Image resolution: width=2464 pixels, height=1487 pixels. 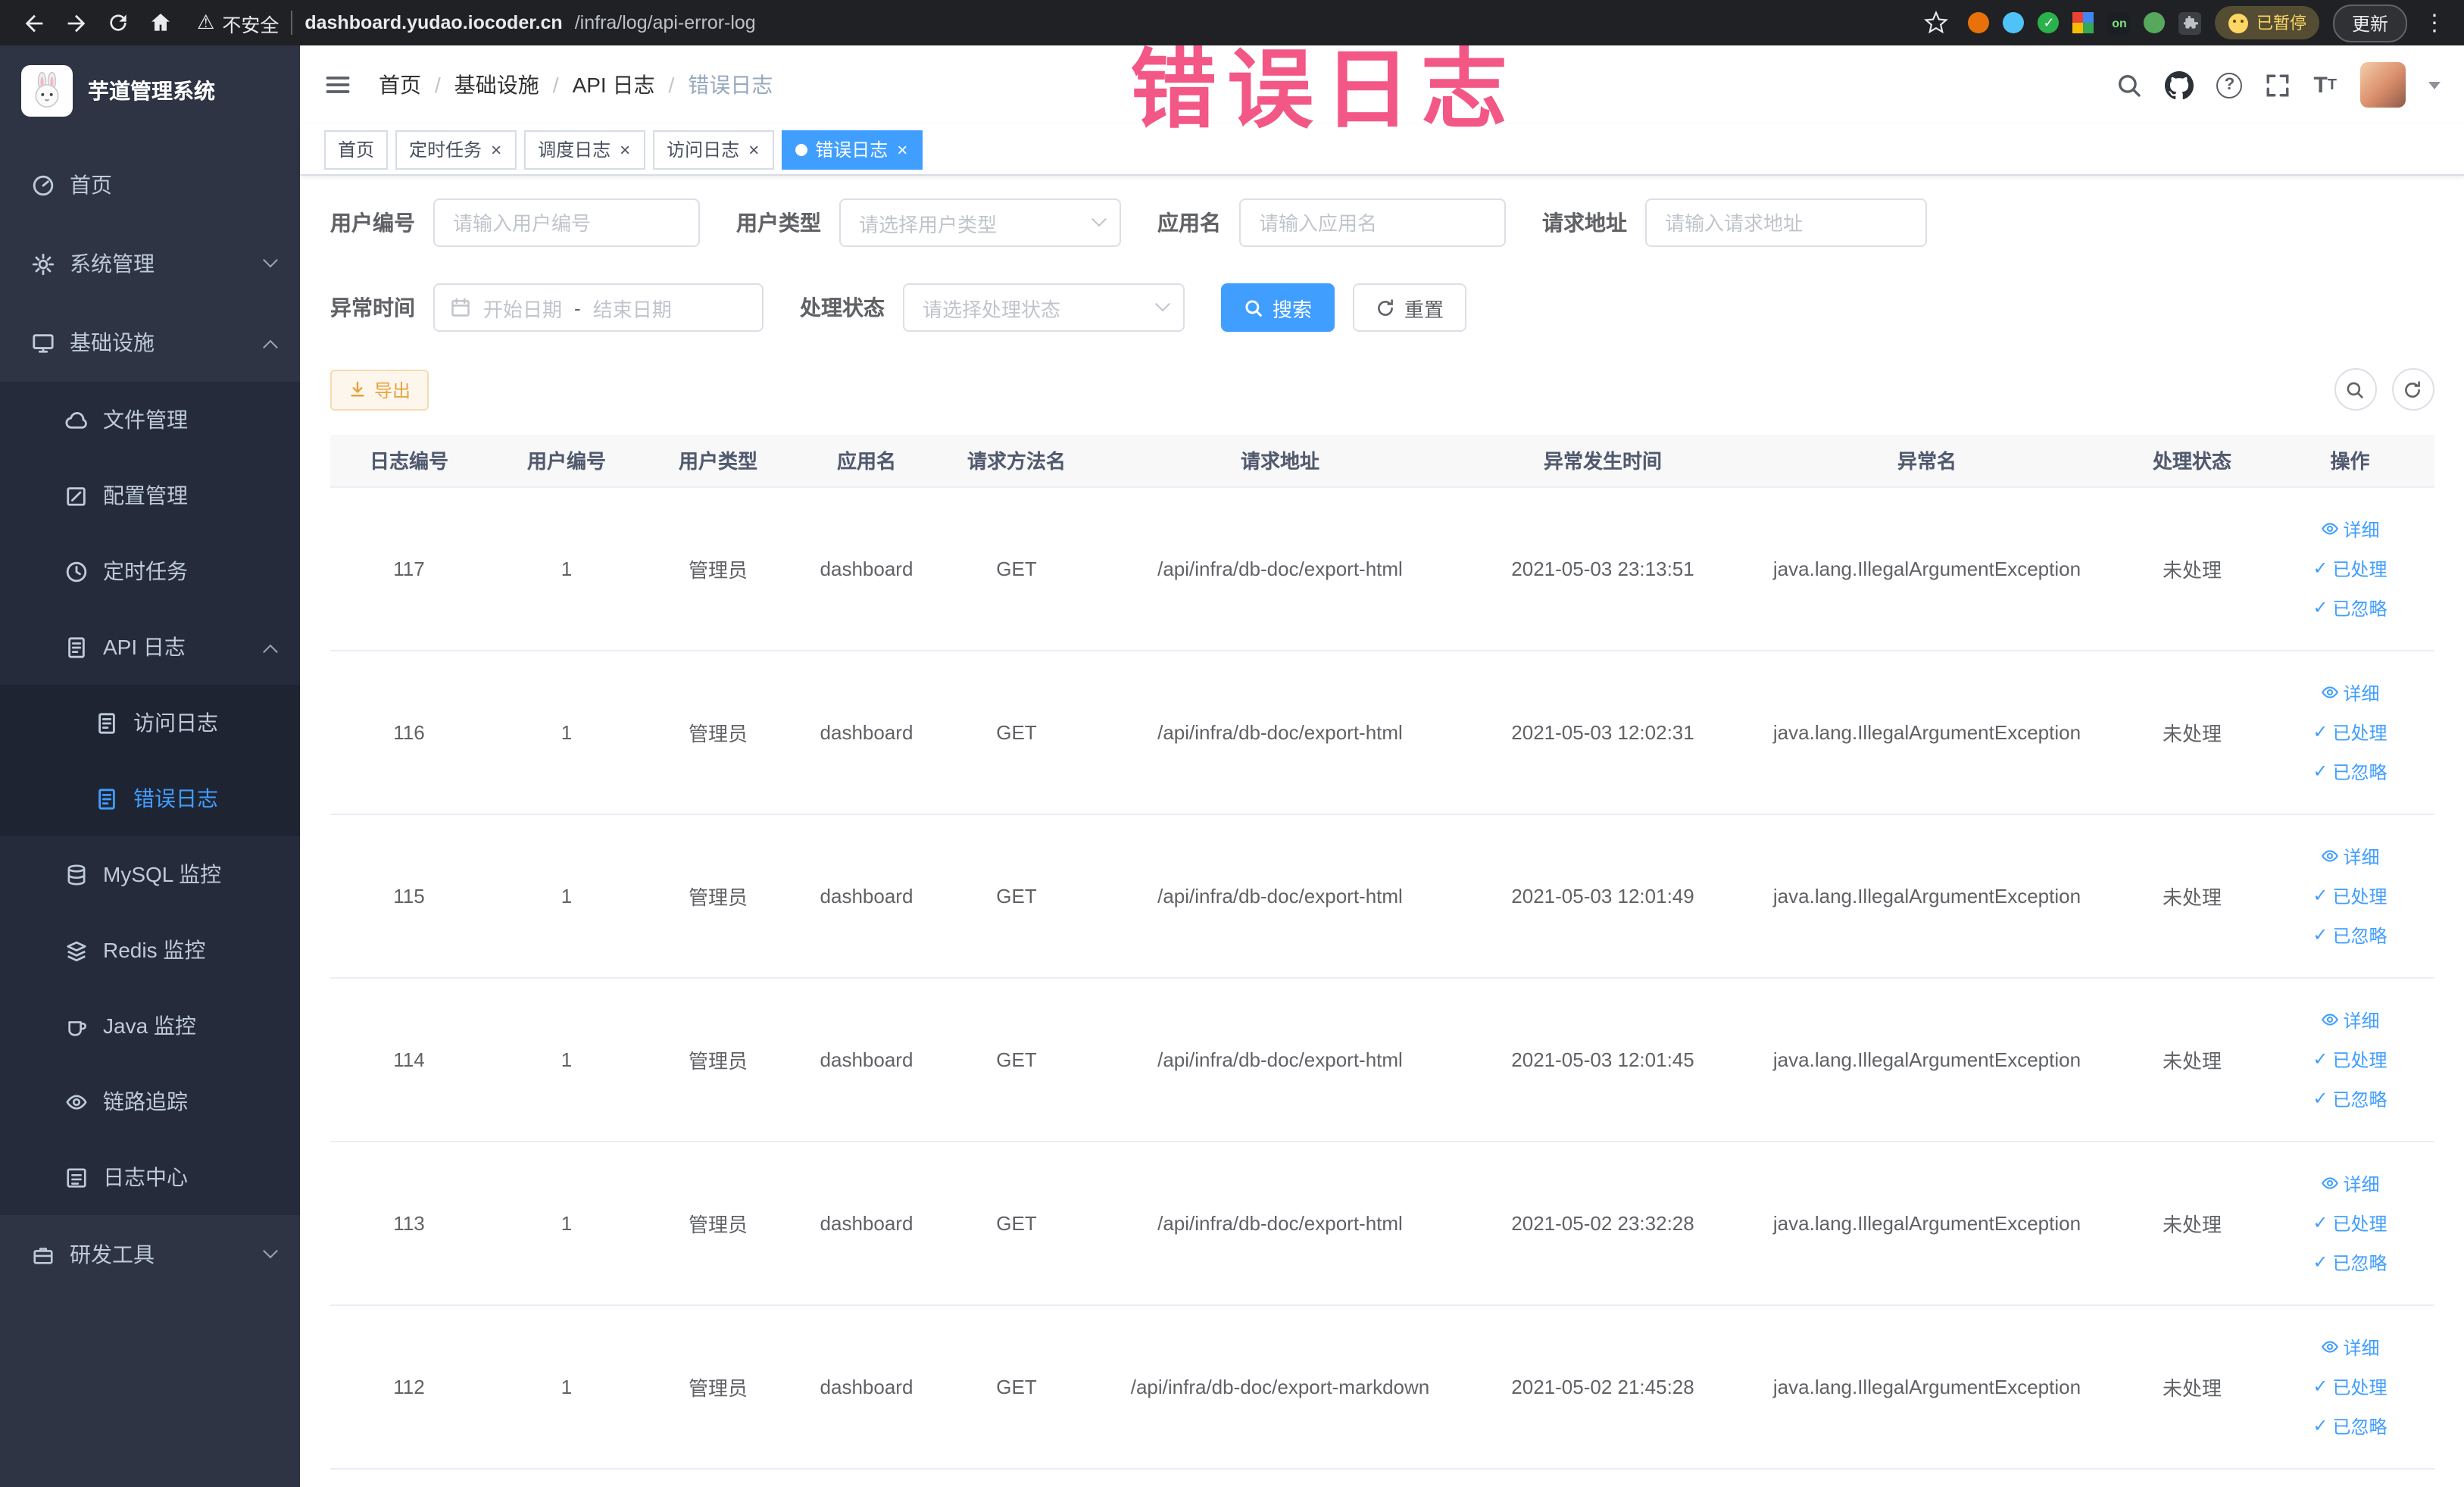 I want to click on breadcrumb-infrastructure: 基础设施, so click(x=496, y=85).